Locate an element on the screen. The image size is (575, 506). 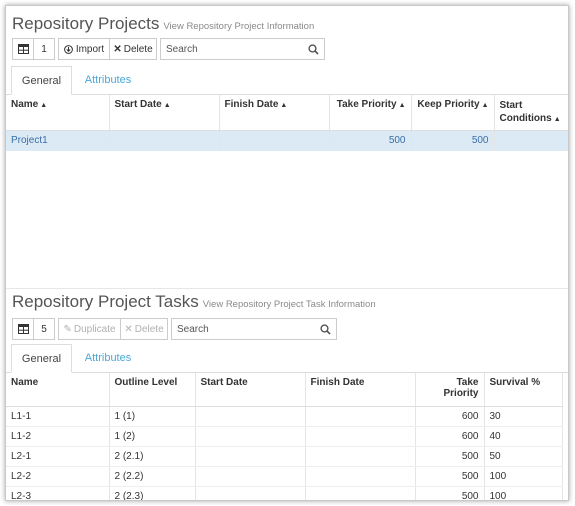
section-subtitle: View Repository Project Task Information is located at coordinates (289, 304).